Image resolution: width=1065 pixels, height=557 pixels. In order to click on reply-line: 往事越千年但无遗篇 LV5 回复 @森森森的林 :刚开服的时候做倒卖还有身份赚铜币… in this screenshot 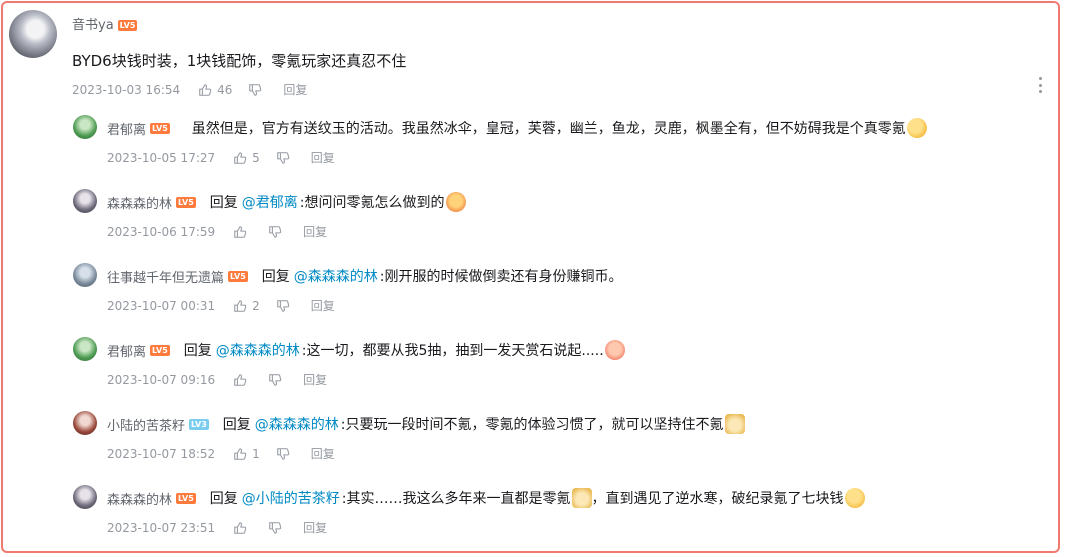, I will do `click(365, 276)`.